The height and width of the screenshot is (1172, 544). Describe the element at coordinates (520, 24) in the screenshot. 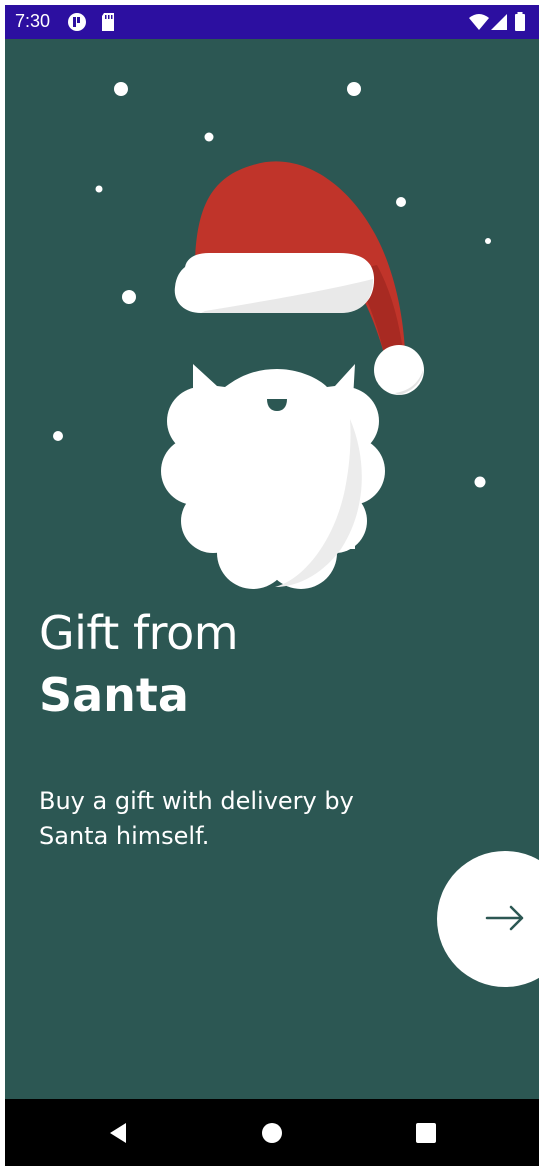

I see `battery-icon` at that location.